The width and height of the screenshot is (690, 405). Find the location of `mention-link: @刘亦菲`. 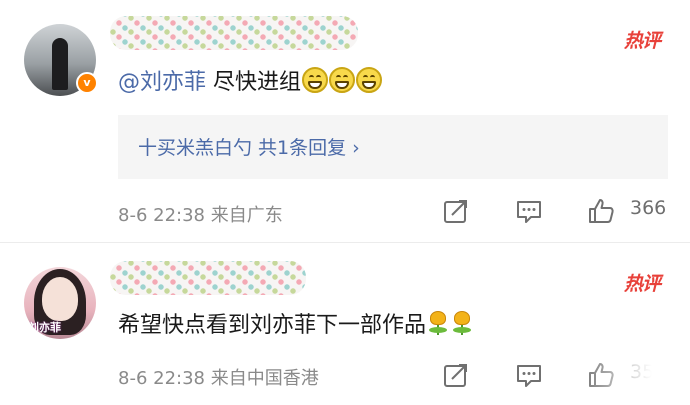

mention-link: @刘亦菲 is located at coordinates (162, 82).